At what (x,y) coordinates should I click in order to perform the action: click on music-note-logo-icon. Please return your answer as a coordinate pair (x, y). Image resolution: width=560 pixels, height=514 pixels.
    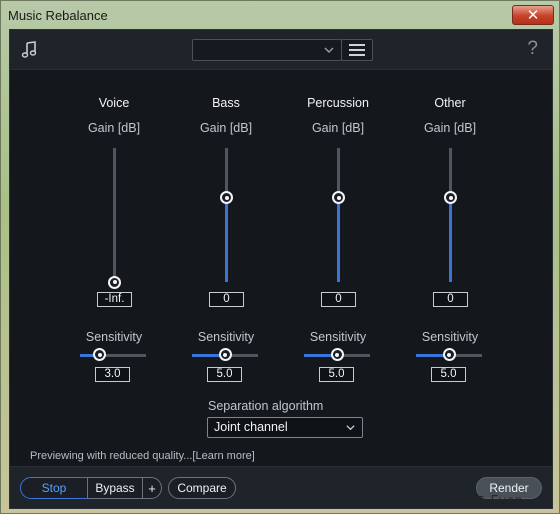
    Looking at the image, I should click on (30, 50).